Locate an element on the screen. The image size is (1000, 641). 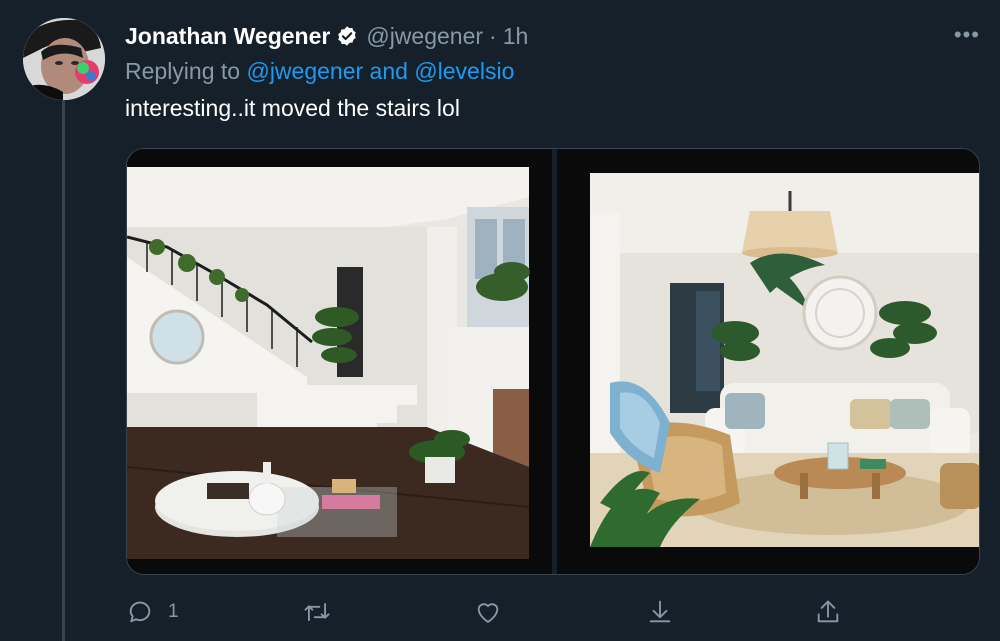
share-button is located at coordinates (828, 612).